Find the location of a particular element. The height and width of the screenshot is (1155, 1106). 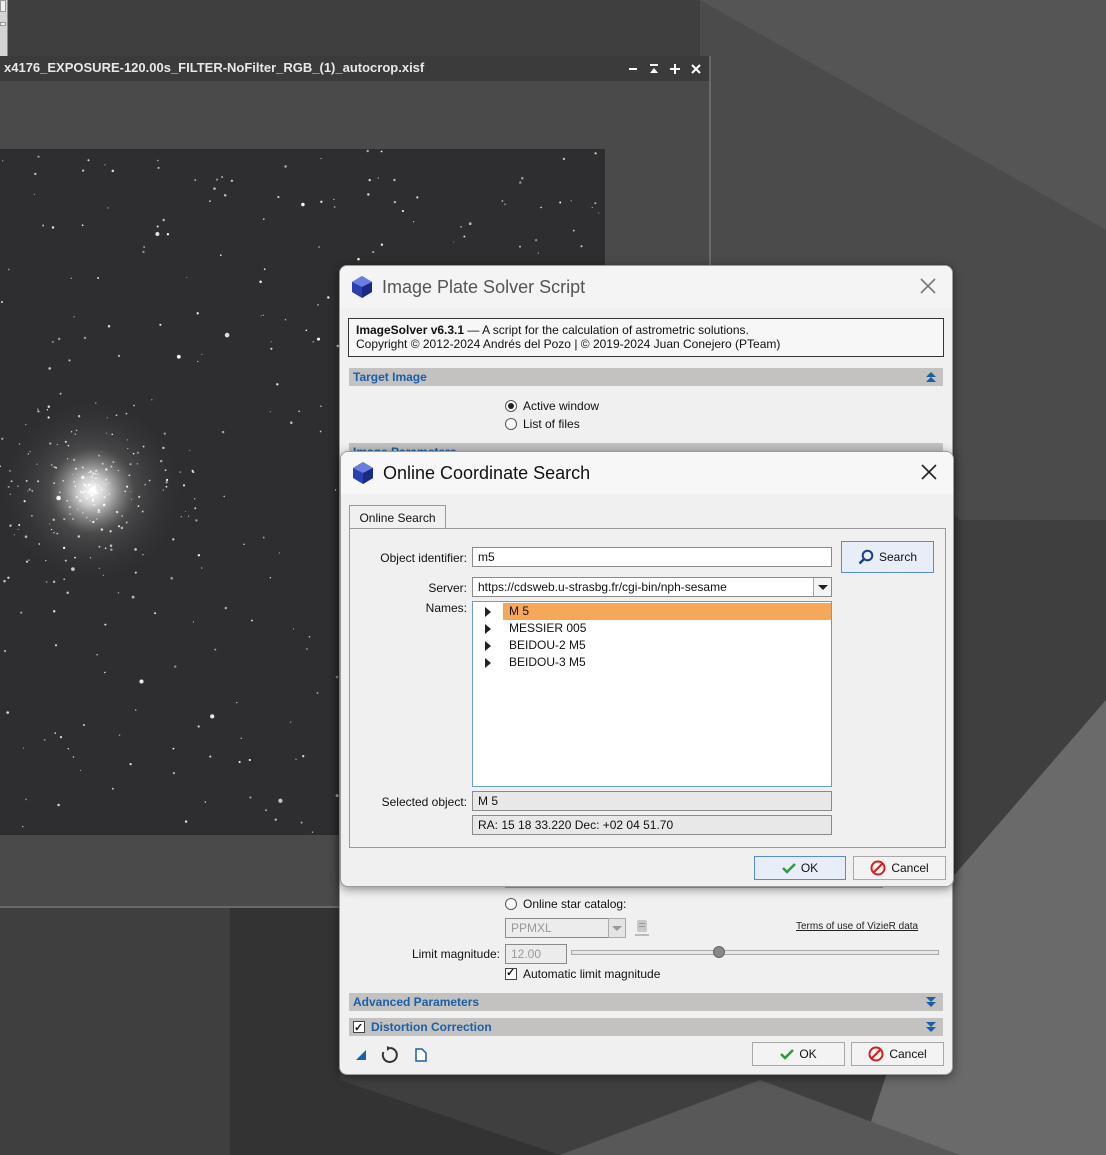

reset-icon is located at coordinates (390, 1055).